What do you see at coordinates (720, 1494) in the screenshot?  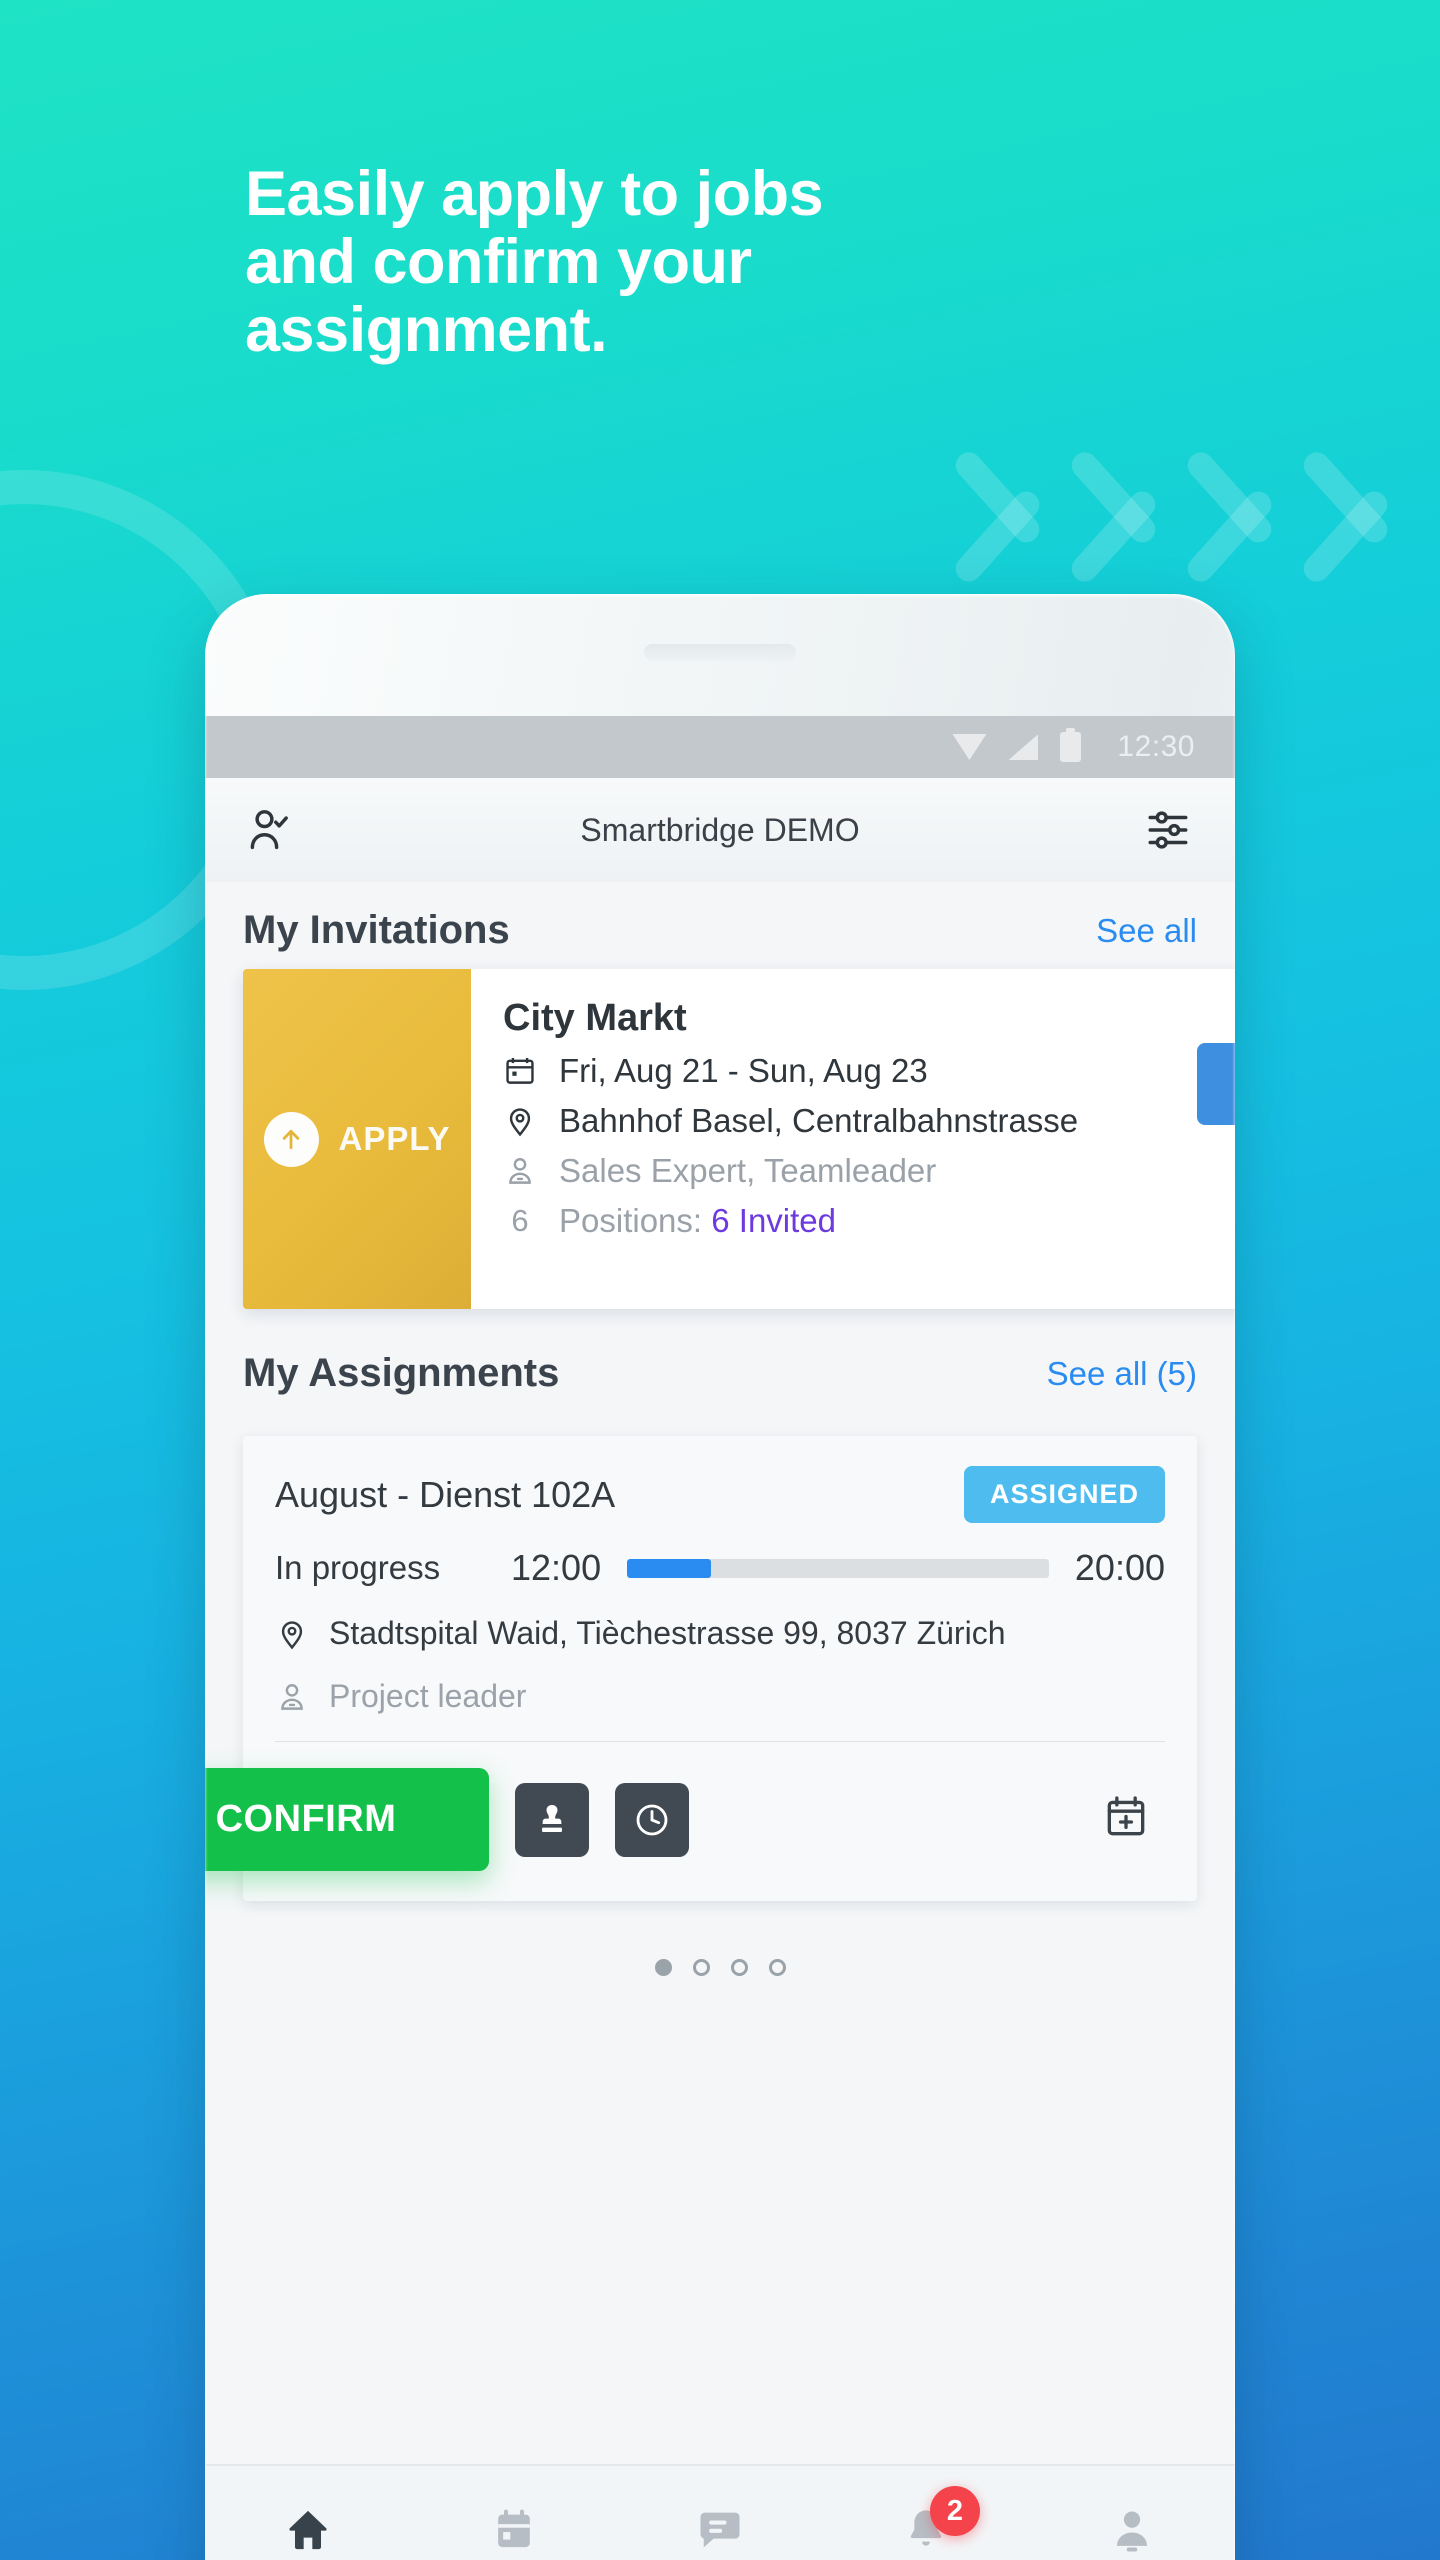 I see `assignment-header: August - Dienst 102A ASSIGNED` at bounding box center [720, 1494].